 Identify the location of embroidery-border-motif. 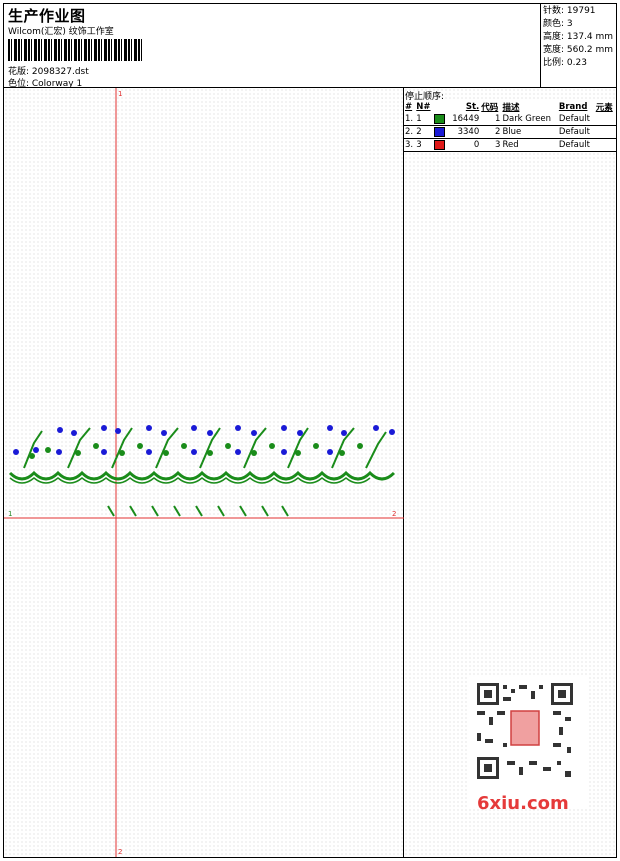
(202, 454).